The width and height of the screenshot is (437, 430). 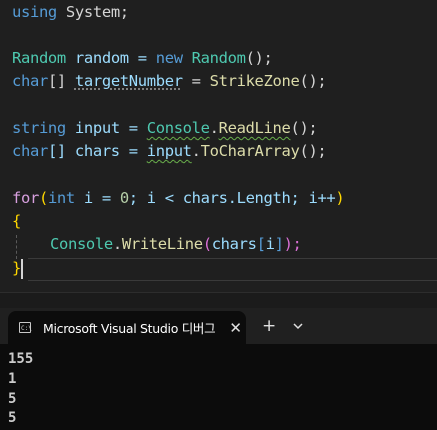 What do you see at coordinates (182, 198) in the screenshot?
I see `code-token: ; i < chars.` at bounding box center [182, 198].